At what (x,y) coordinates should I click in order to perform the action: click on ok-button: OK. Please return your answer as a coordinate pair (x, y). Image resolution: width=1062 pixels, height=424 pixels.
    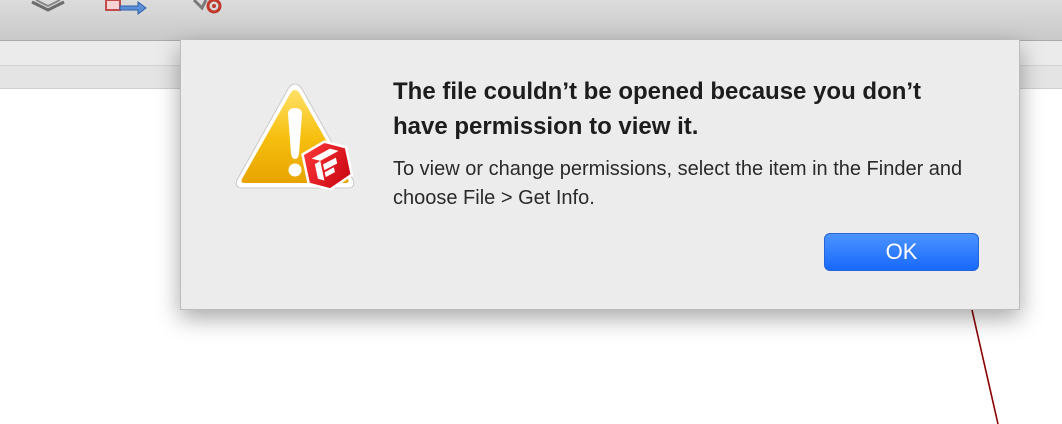
    Looking at the image, I should click on (901, 252).